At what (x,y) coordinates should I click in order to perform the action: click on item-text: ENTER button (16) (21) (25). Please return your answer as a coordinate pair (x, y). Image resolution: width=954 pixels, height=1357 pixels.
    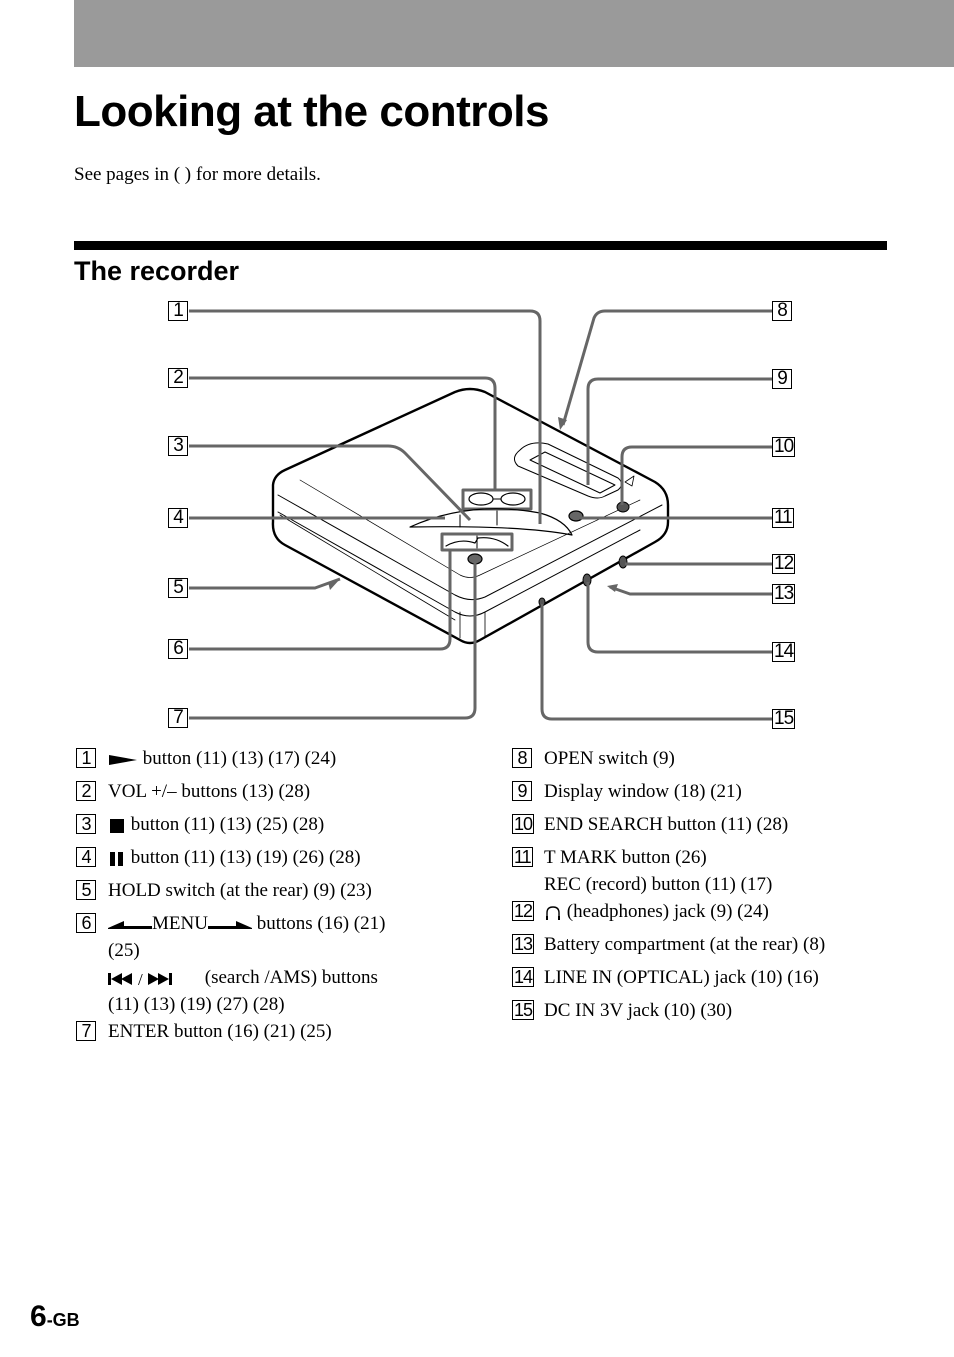
    Looking at the image, I should click on (220, 1031).